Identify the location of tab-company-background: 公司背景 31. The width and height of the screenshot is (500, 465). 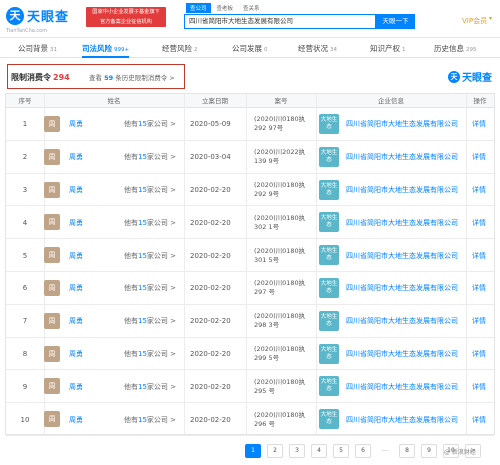
(37, 49).